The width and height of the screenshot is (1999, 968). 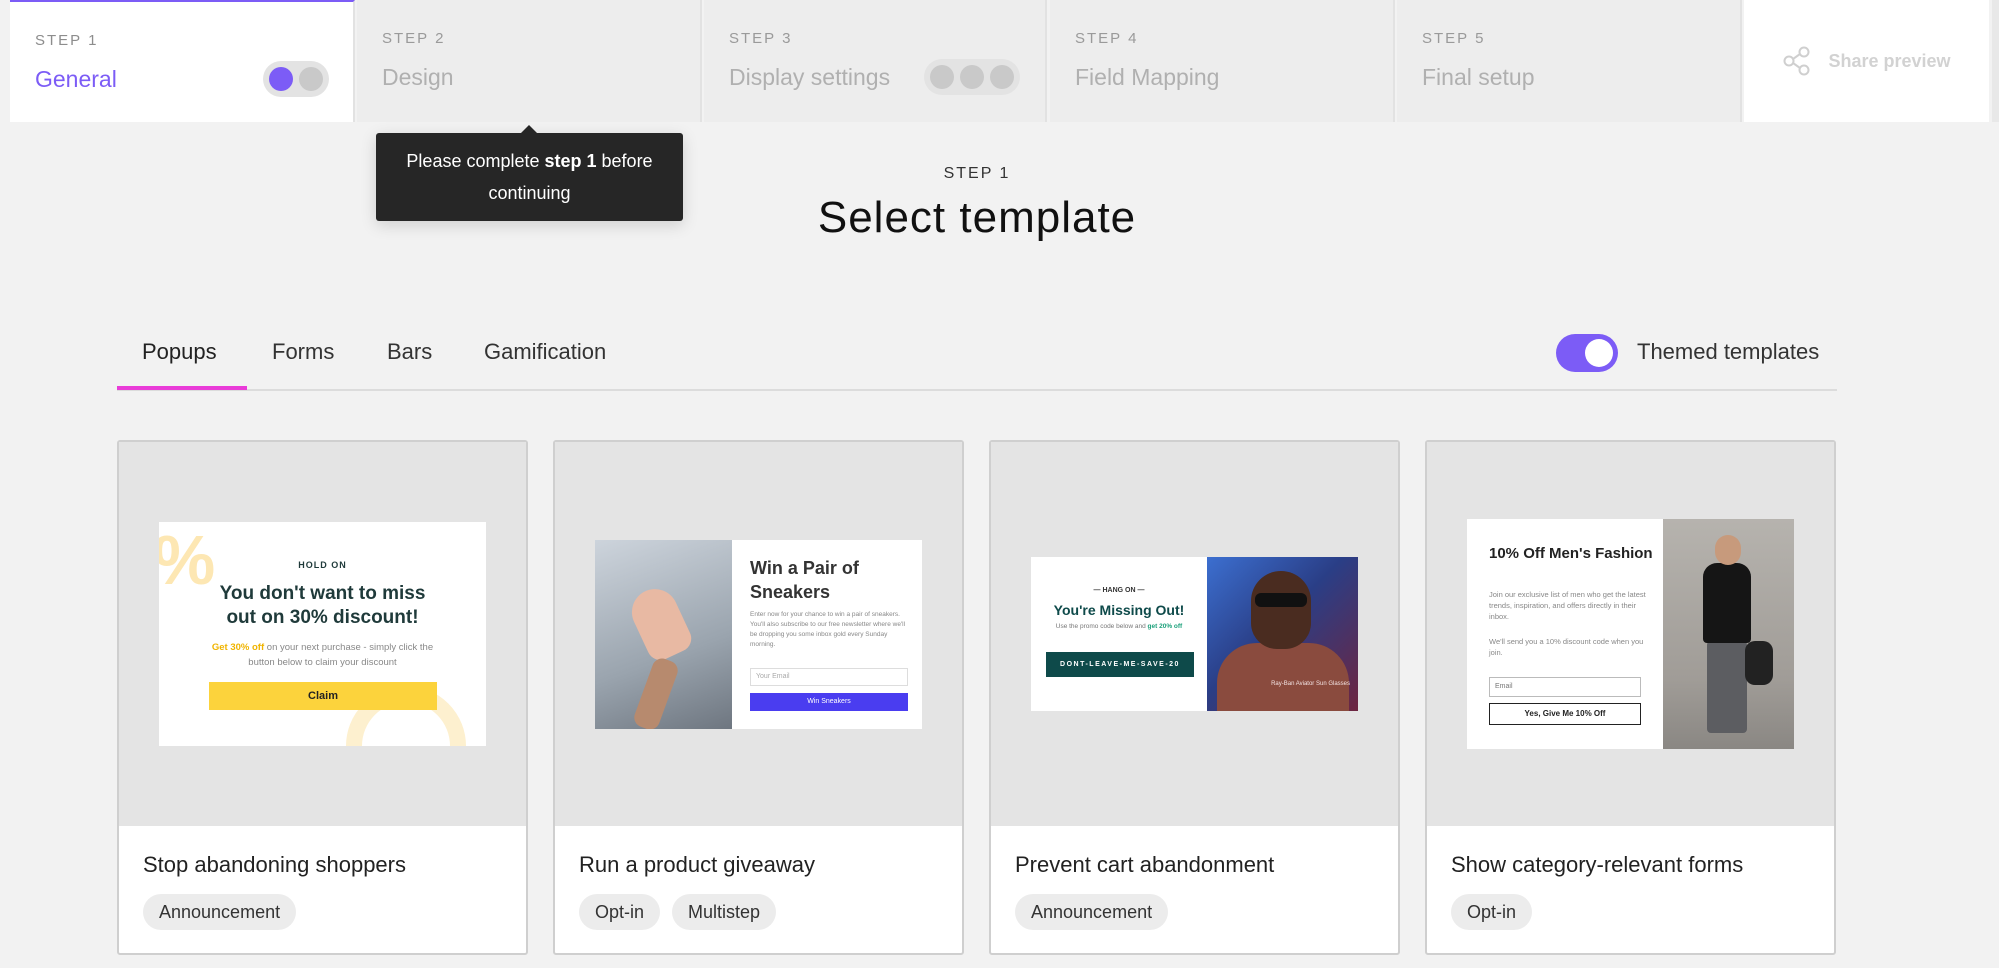 What do you see at coordinates (1727, 687) in the screenshot?
I see `legs-shape` at bounding box center [1727, 687].